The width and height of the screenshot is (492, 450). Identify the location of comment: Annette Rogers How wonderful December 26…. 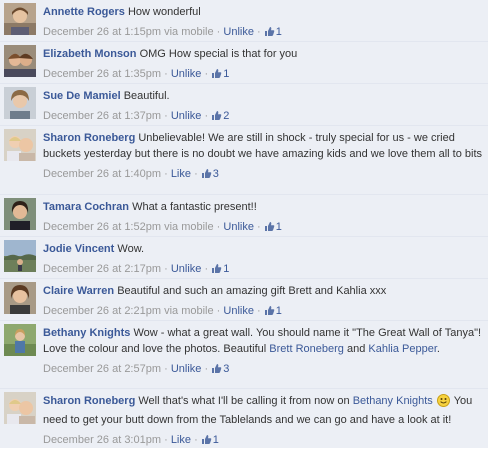
(244, 21).